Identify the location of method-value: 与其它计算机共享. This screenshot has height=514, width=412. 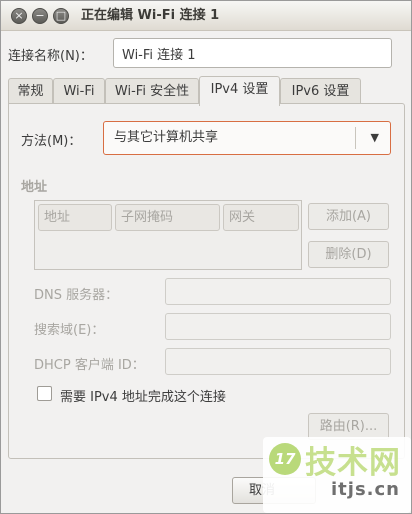
(166, 137).